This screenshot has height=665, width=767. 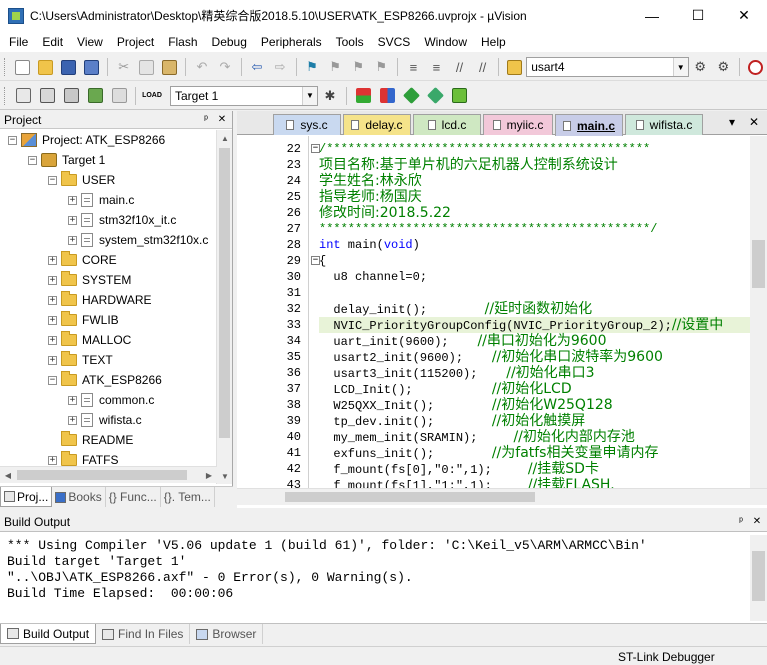 I want to click on copy-icon, so click(x=146, y=67).